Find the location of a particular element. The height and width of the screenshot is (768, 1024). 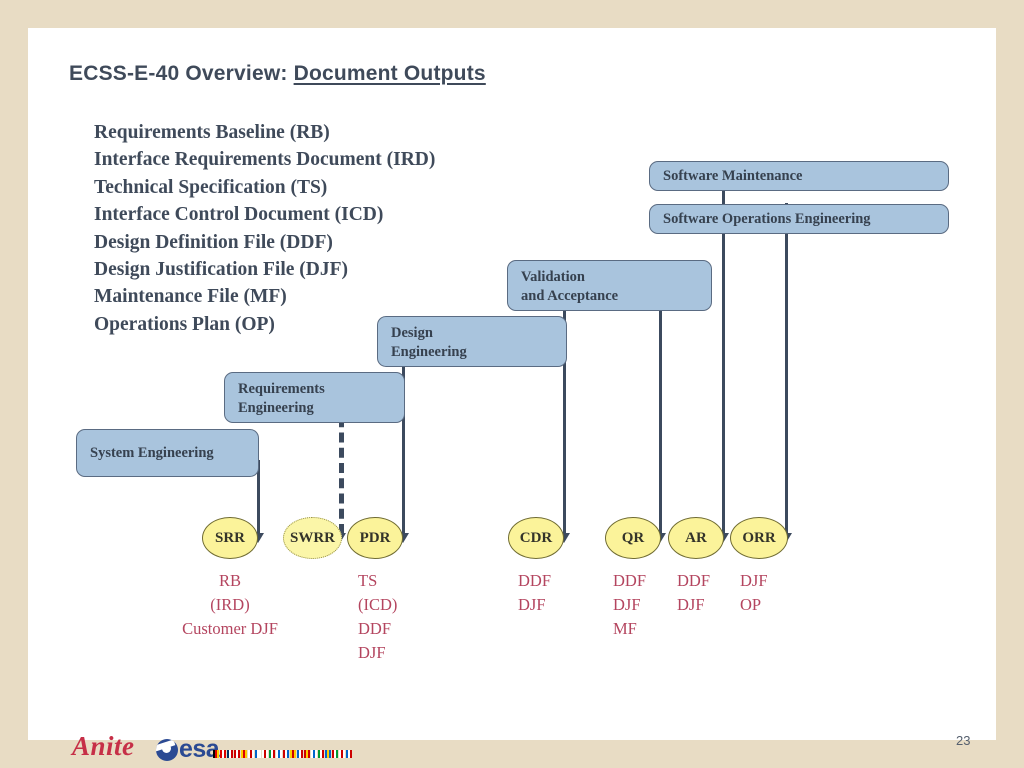

connector-operations-to-orr is located at coordinates (786, 369).